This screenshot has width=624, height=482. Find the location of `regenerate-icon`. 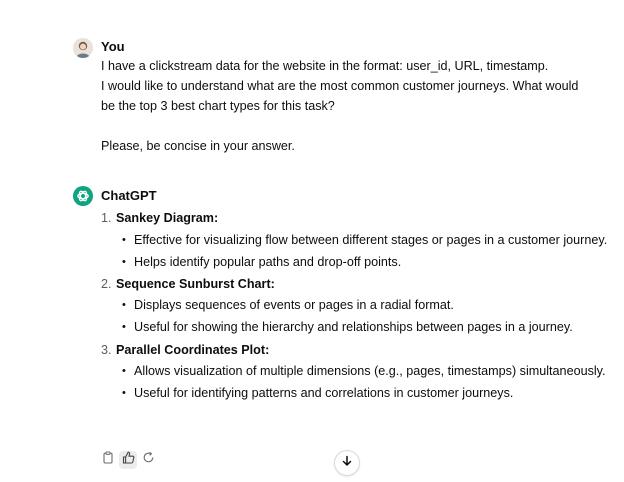

regenerate-icon is located at coordinates (148, 460).